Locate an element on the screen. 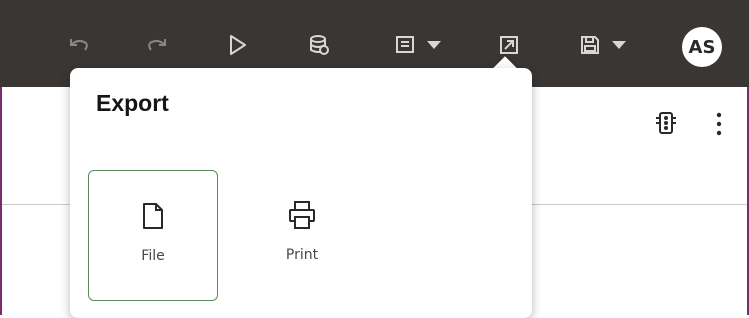  undo-icon is located at coordinates (79, 45).